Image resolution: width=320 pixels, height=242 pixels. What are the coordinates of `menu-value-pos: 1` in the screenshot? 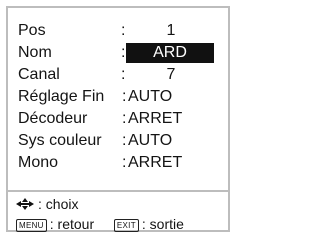 It's located at (171, 30).